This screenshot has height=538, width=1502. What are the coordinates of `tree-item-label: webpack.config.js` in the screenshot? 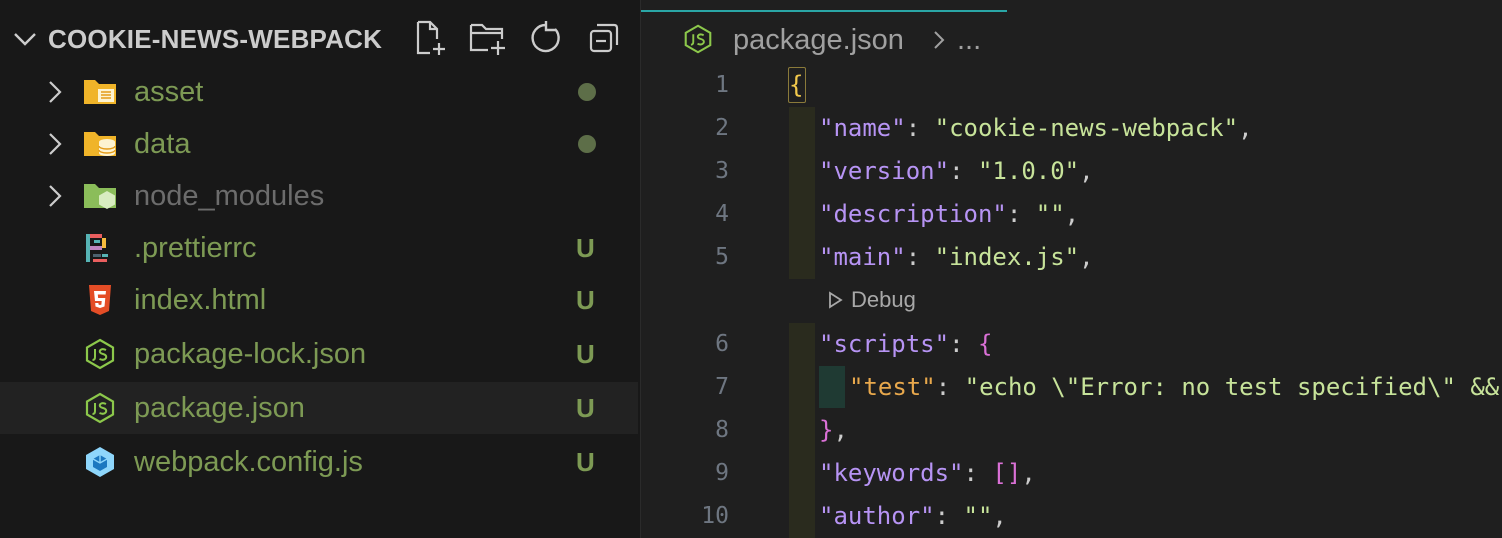 It's located at (248, 462).